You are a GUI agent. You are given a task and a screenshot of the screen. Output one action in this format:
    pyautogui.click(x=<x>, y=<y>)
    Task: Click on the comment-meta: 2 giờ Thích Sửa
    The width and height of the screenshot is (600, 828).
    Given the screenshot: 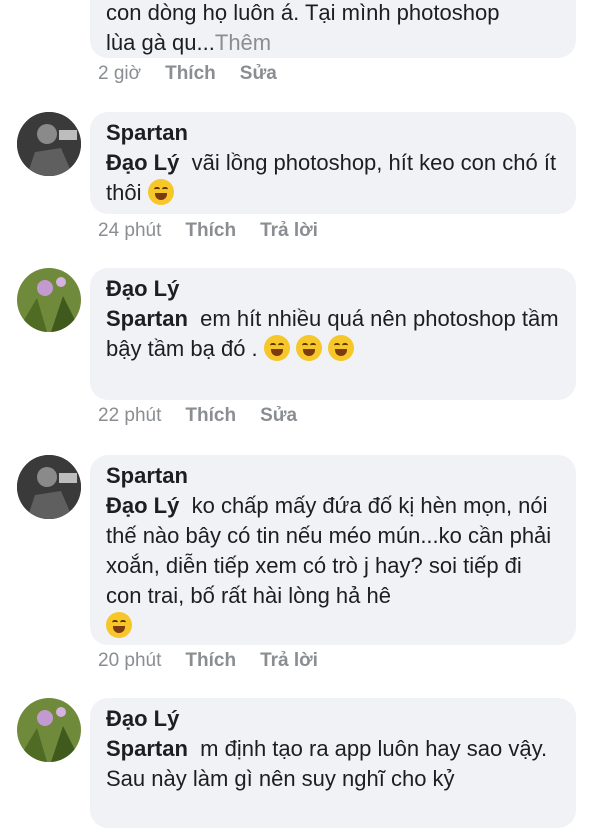 What is the action you would take?
    pyautogui.click(x=187, y=74)
    